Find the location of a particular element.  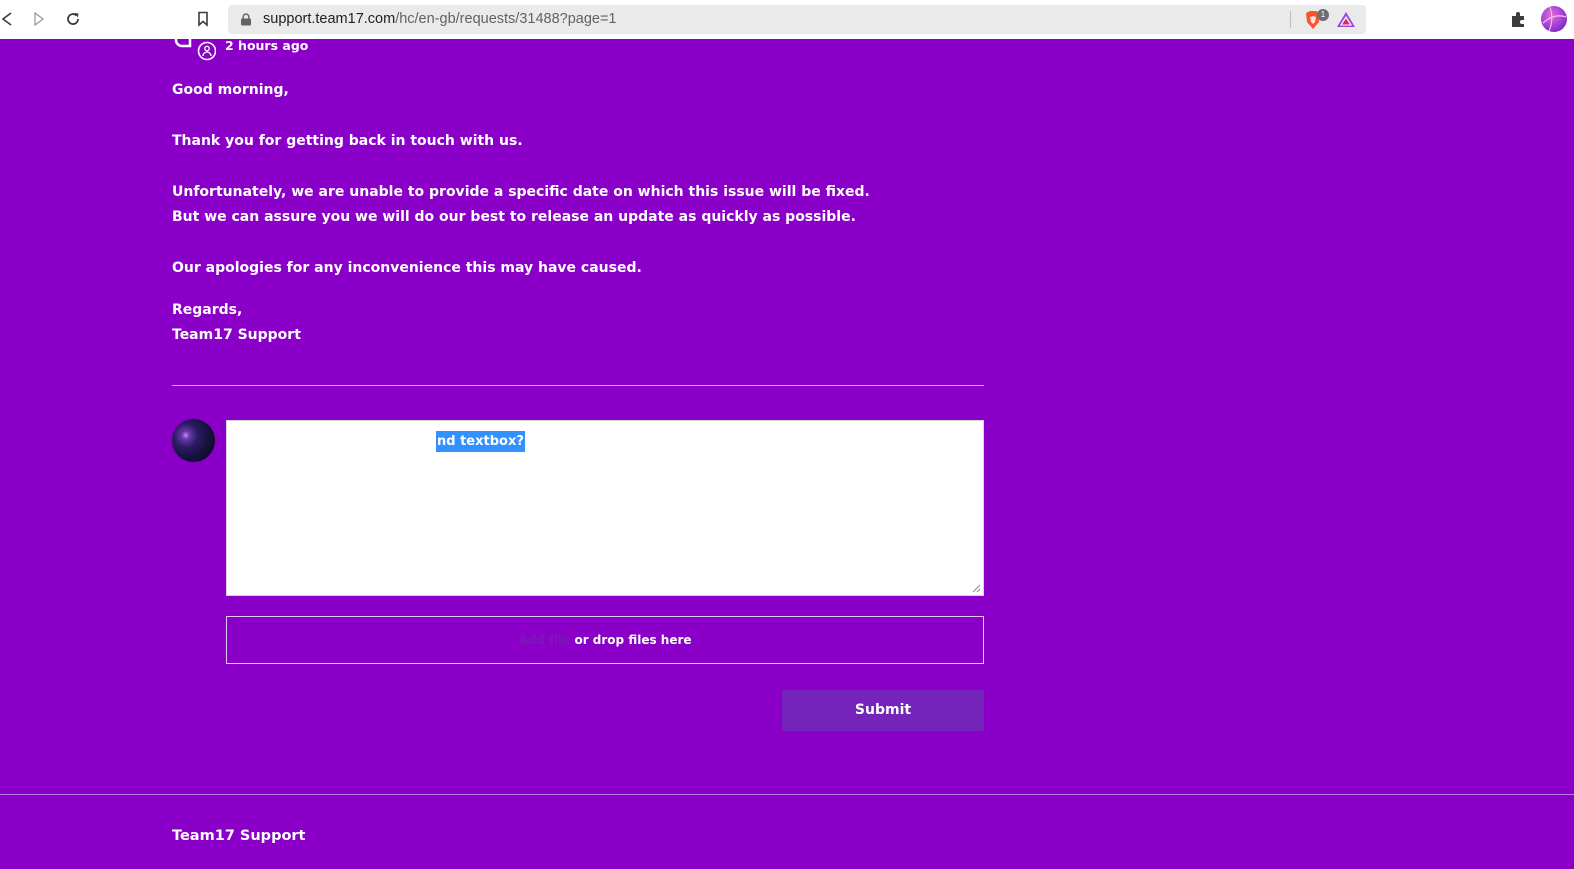

brave-rewards-icon is located at coordinates (1346, 20).